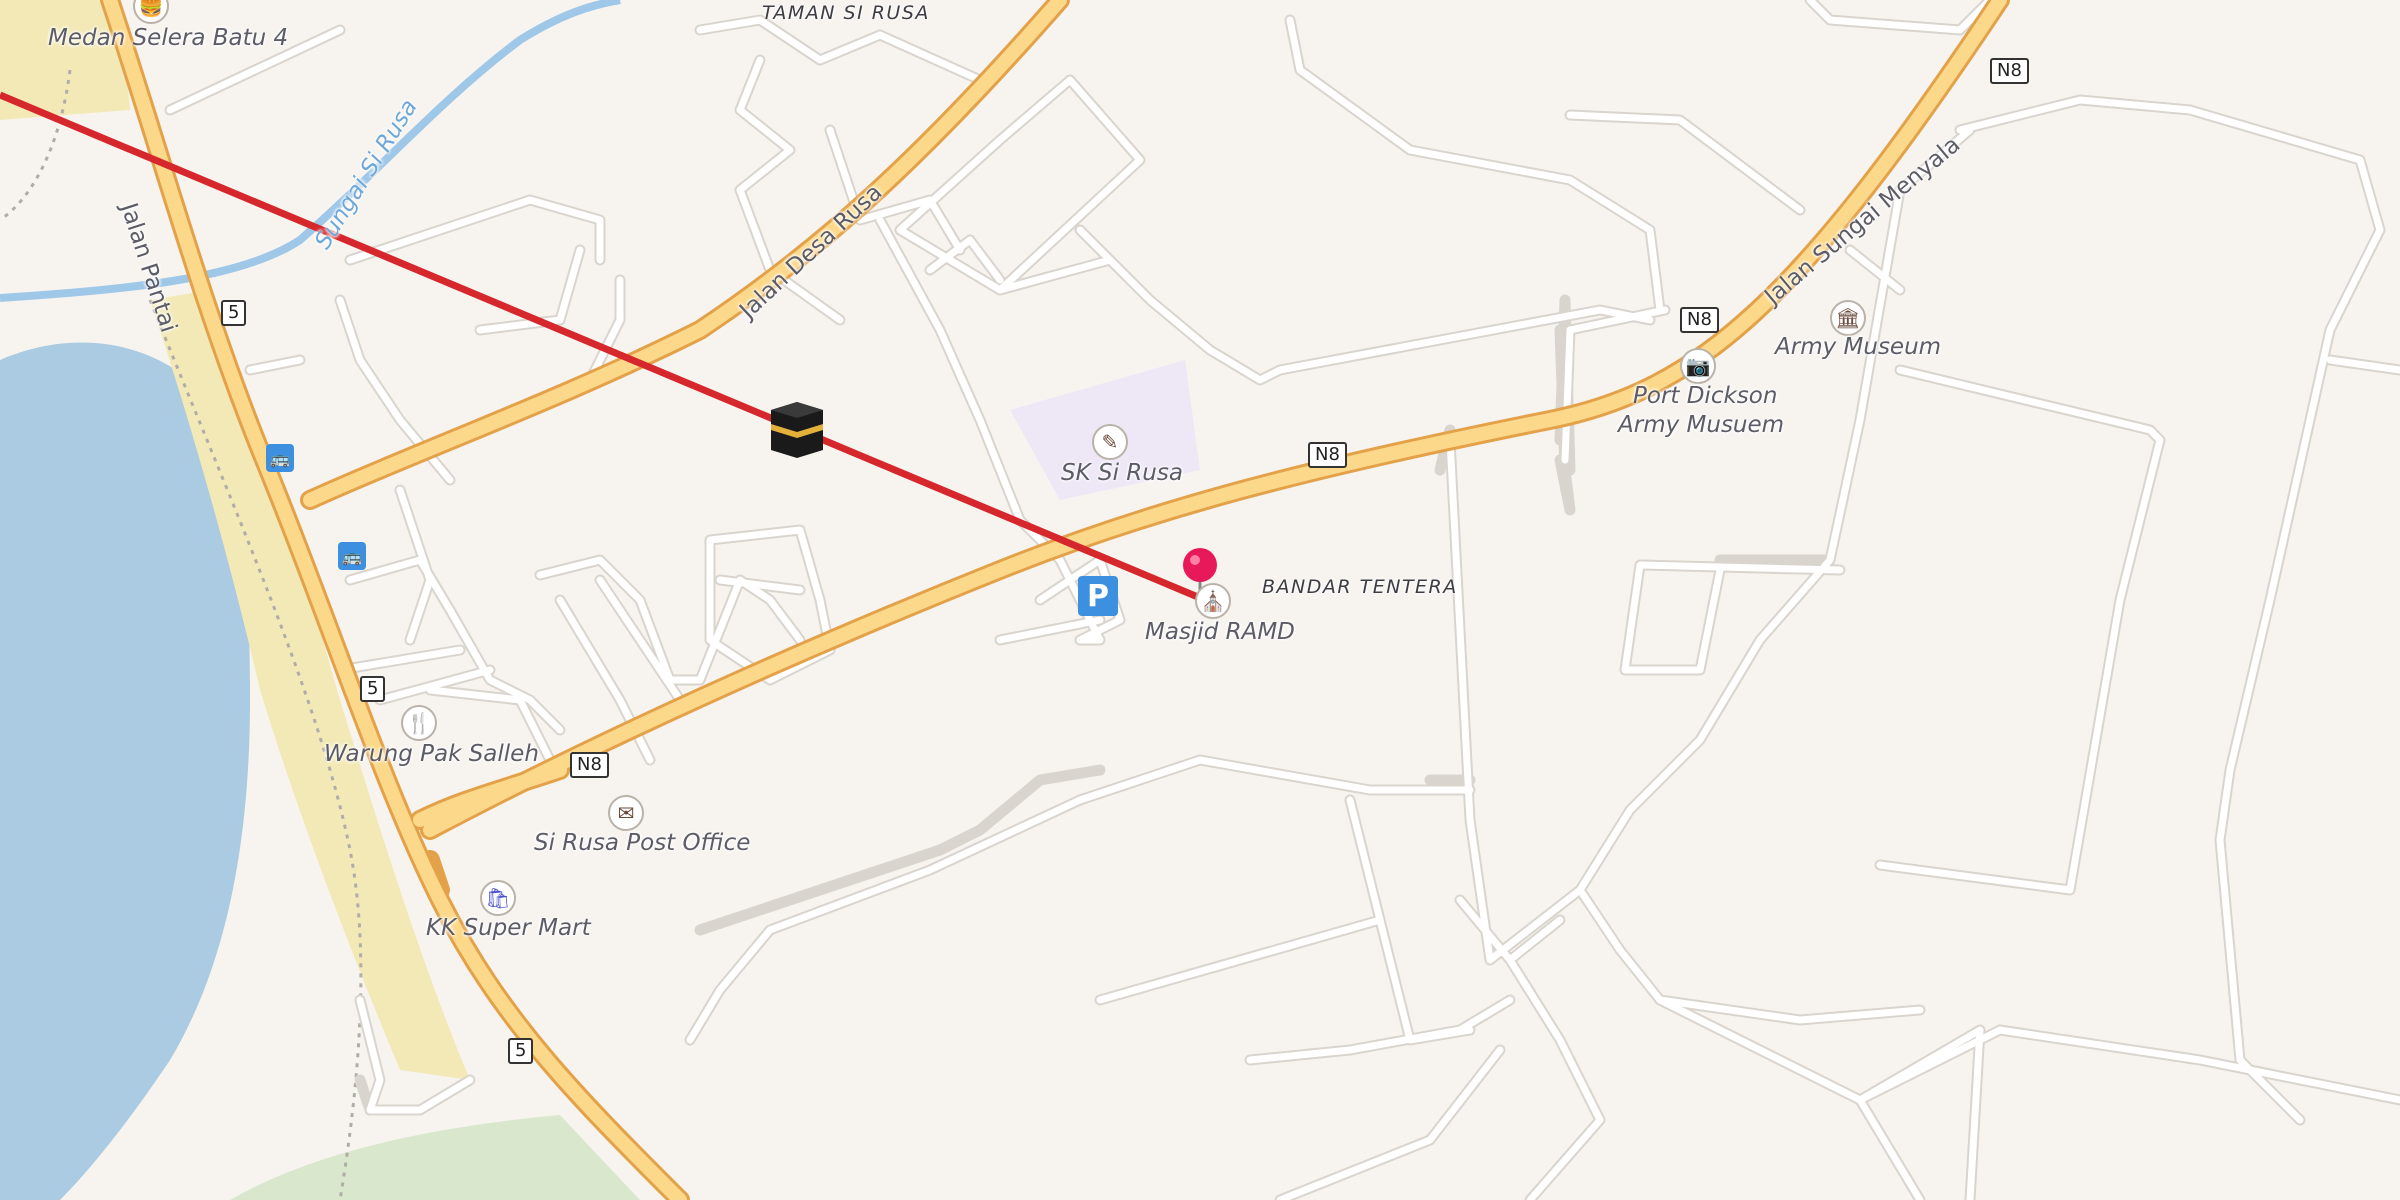 The width and height of the screenshot is (2400, 1200). What do you see at coordinates (1220, 632) in the screenshot?
I see `poi-label-masjid-ramd: Masjid RAMD` at bounding box center [1220, 632].